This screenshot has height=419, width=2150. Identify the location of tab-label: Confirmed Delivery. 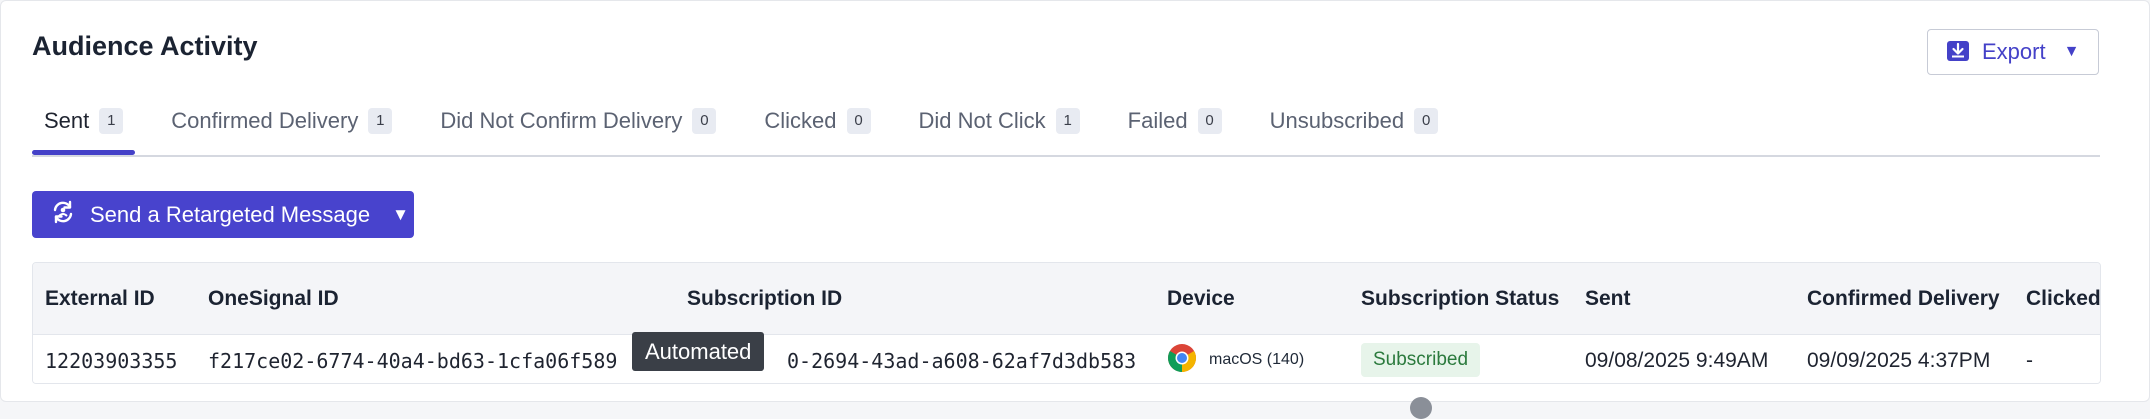
(265, 120).